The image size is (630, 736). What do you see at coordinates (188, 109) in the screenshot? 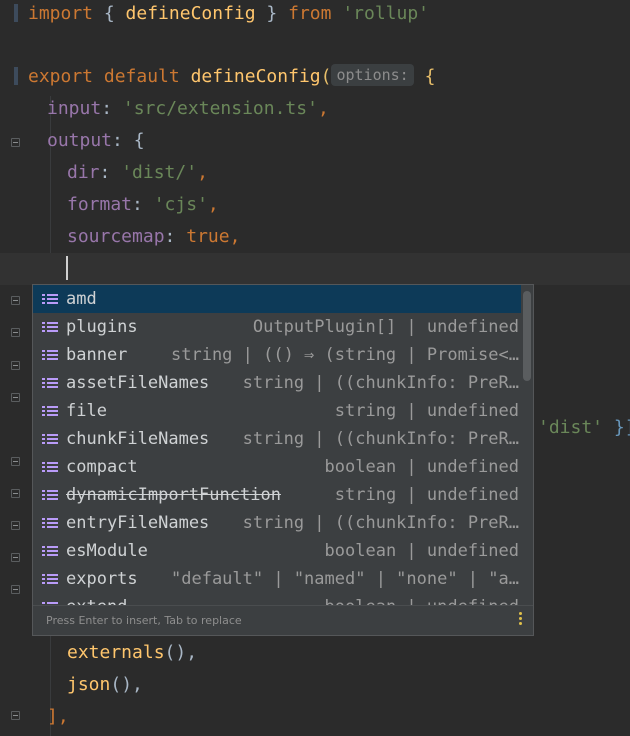
I see `code-line-3: input: 'src/extension.ts',` at bounding box center [188, 109].